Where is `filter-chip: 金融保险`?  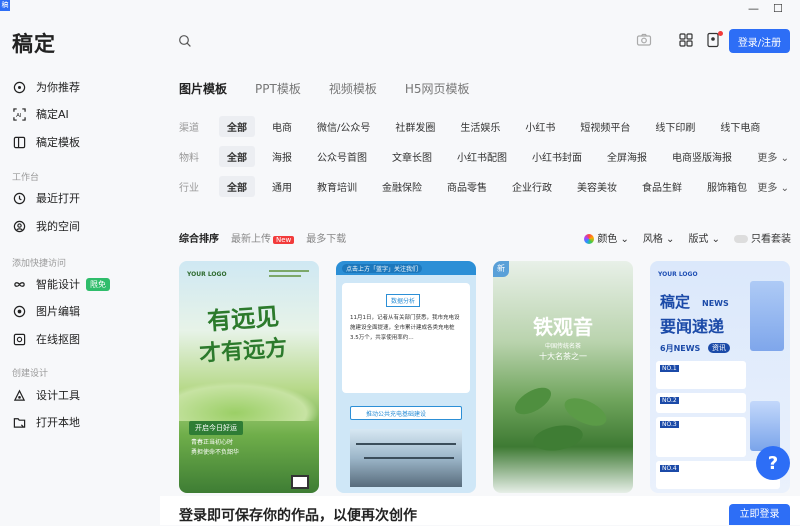 filter-chip: 金融保险 is located at coordinates (402, 186).